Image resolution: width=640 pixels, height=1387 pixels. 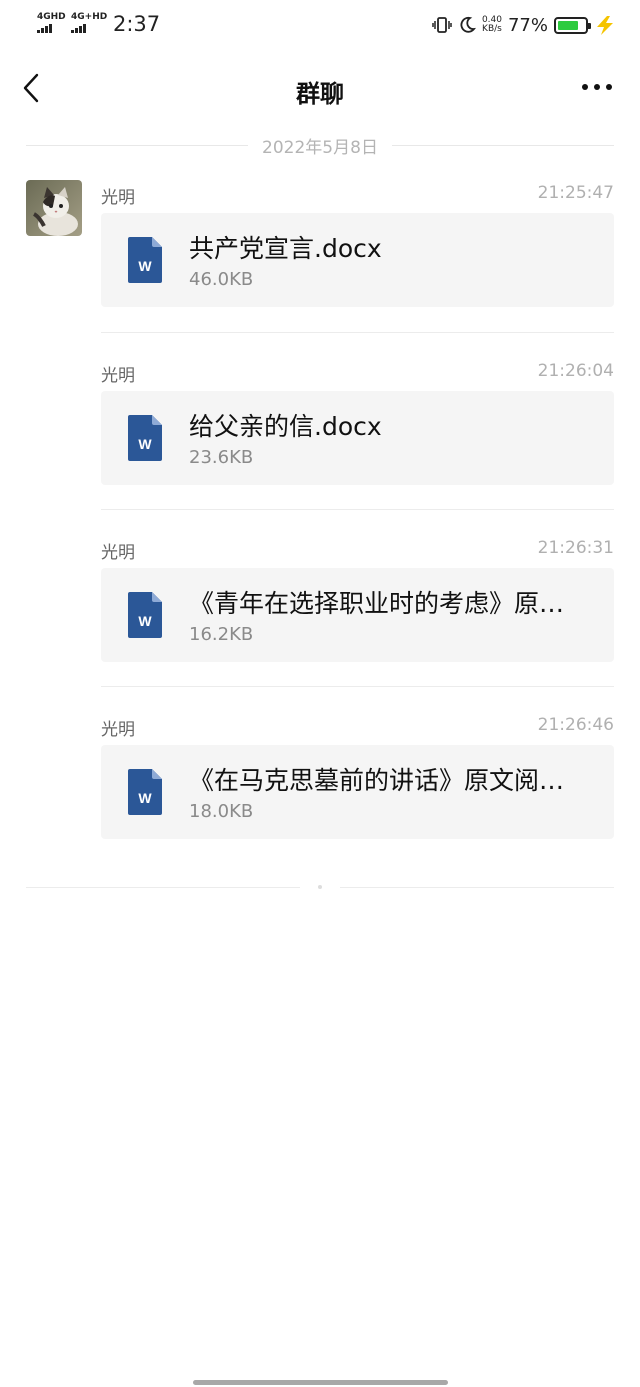 What do you see at coordinates (575, 371) in the screenshot?
I see `message-time: 21:26:04` at bounding box center [575, 371].